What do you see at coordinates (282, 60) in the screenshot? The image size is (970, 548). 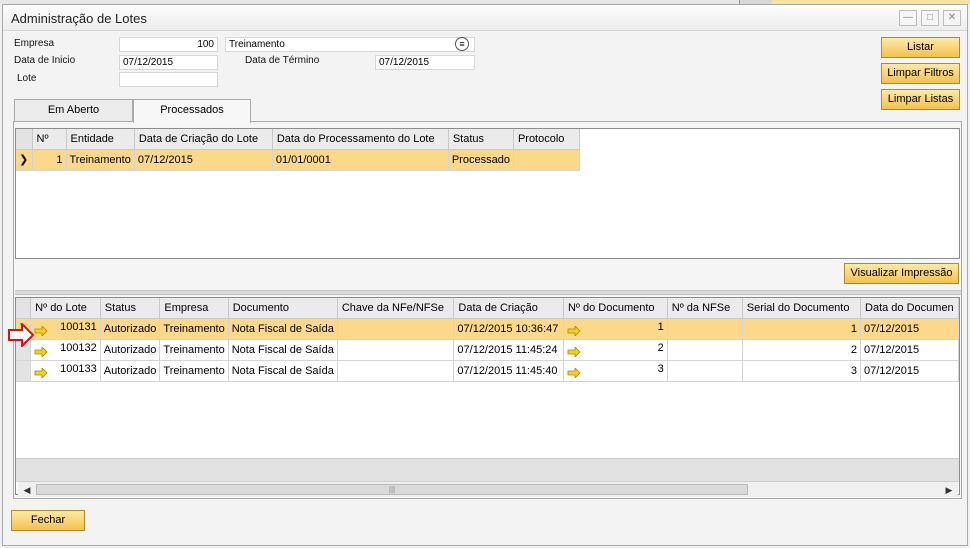 I see `data-termino-label: Data de Término` at bounding box center [282, 60].